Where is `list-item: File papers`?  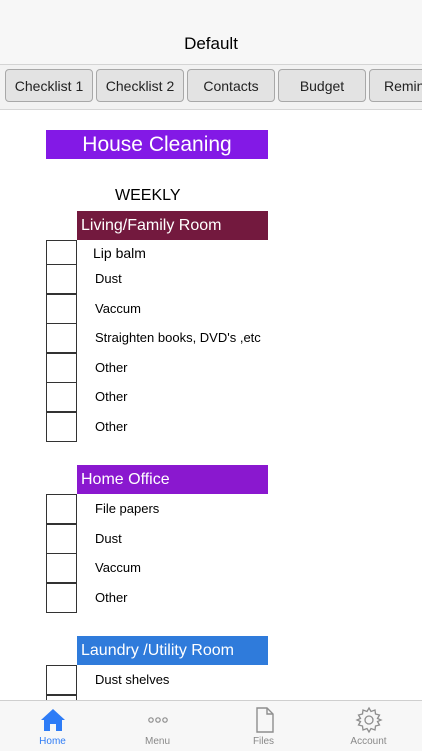 list-item: File papers is located at coordinates (196, 509).